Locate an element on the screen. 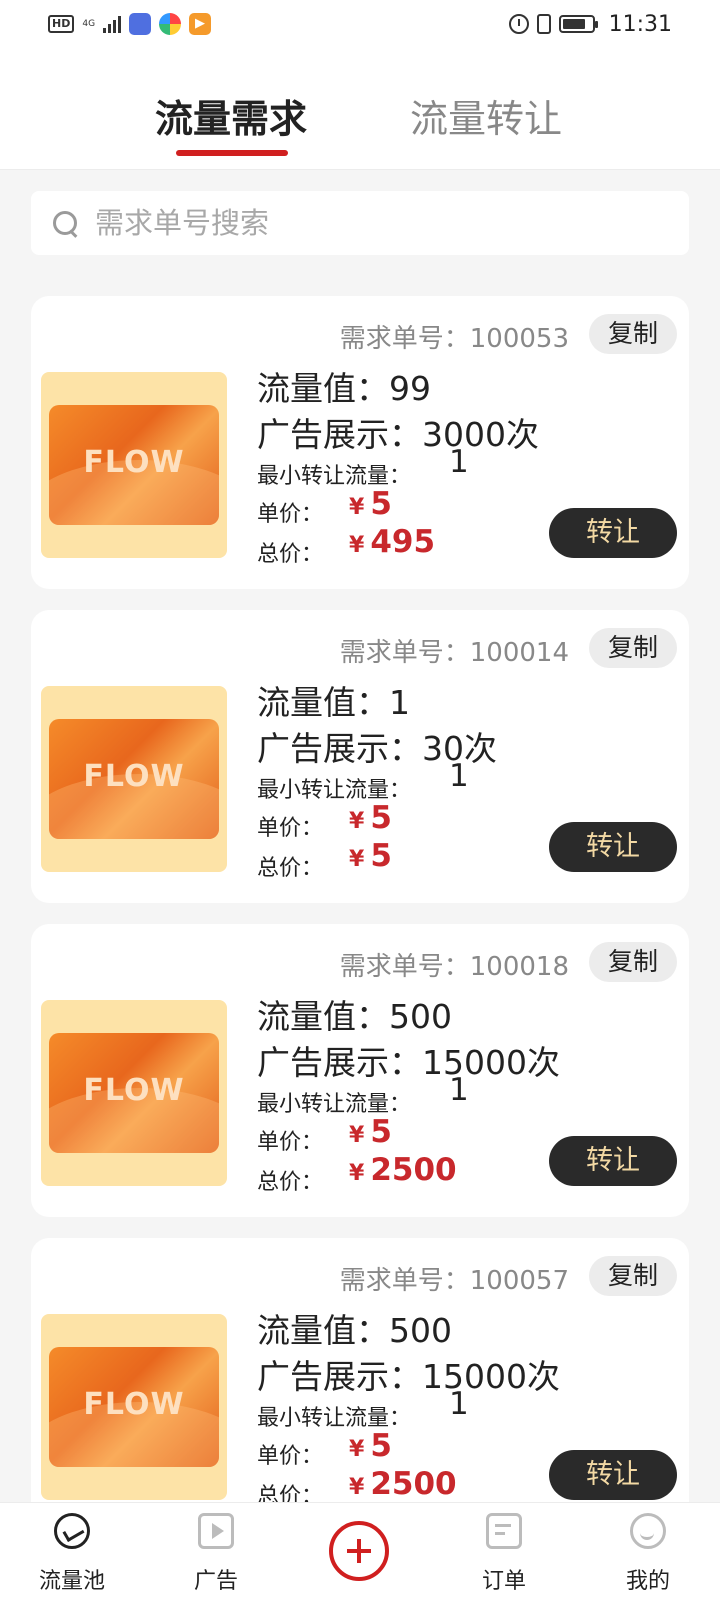  ad-display-value: 3000次 is located at coordinates (480, 434).